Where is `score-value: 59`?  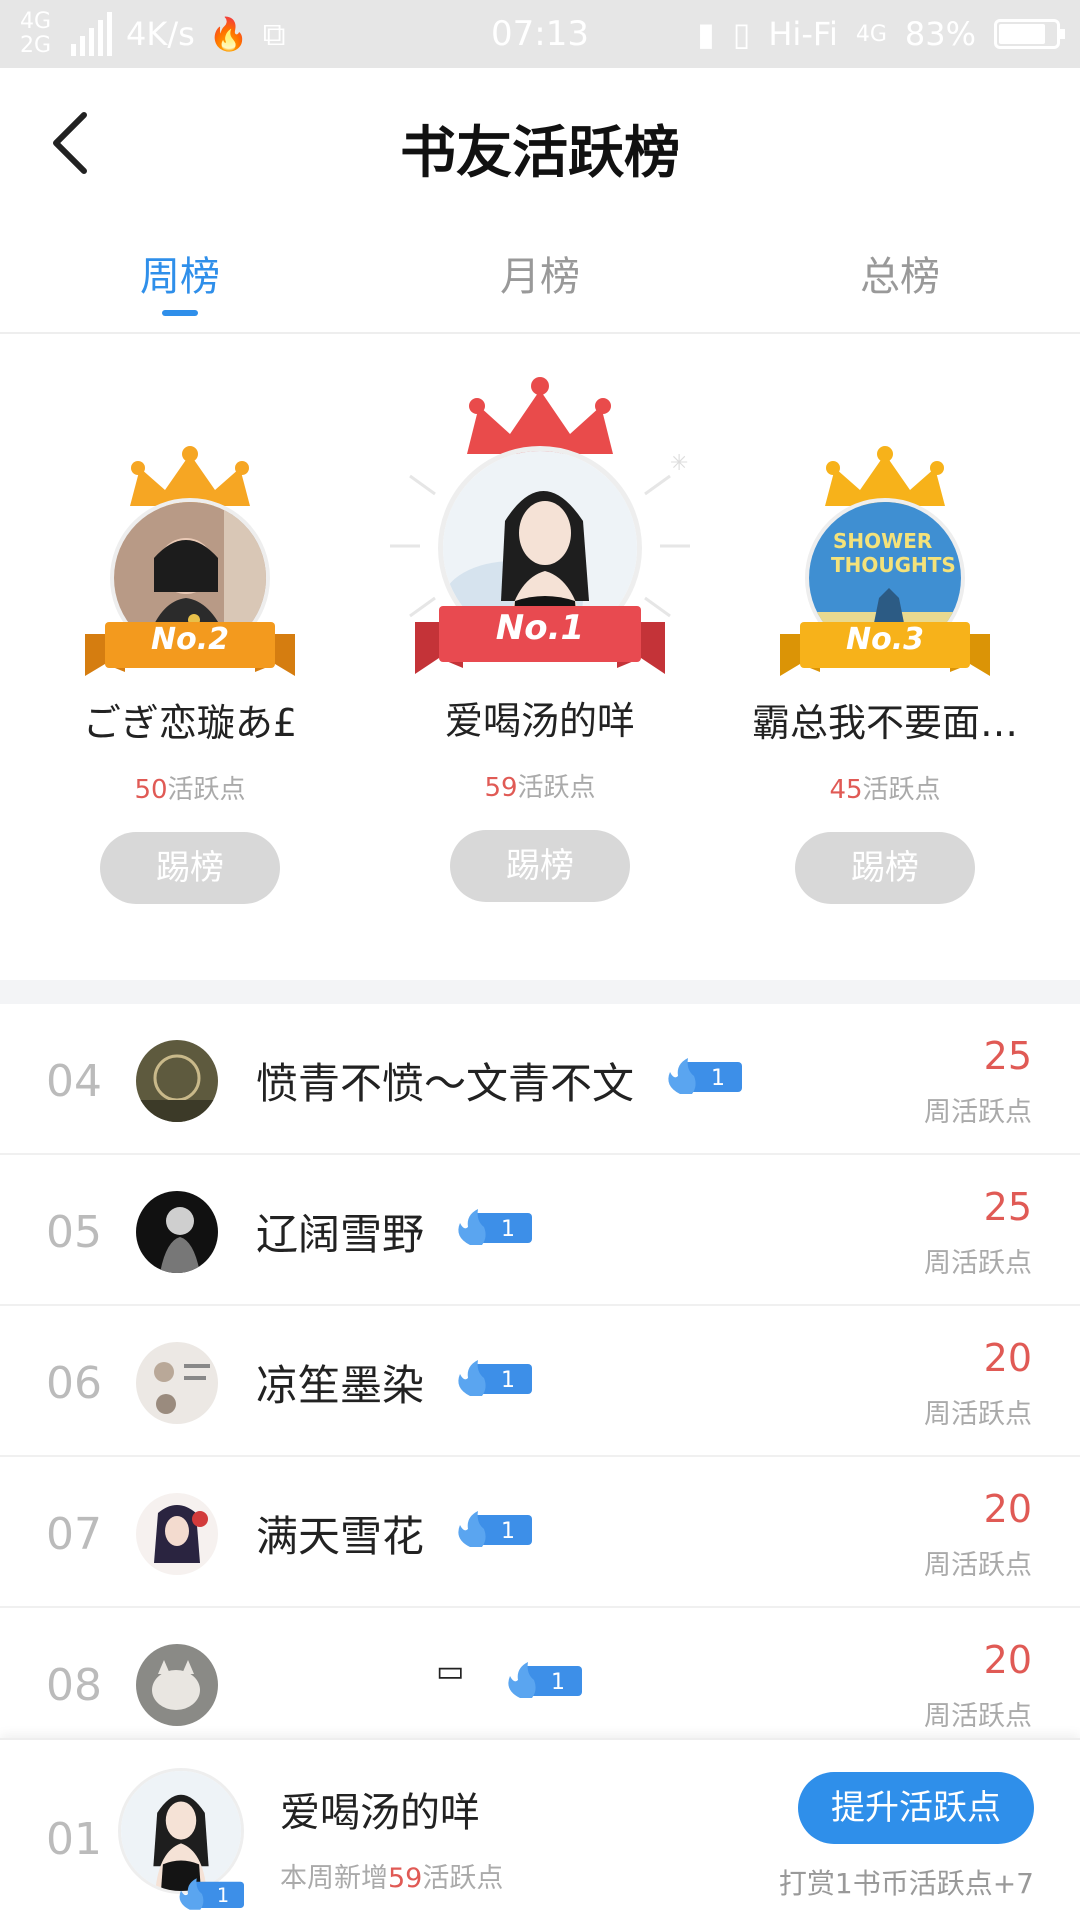 score-value: 59 is located at coordinates (501, 788).